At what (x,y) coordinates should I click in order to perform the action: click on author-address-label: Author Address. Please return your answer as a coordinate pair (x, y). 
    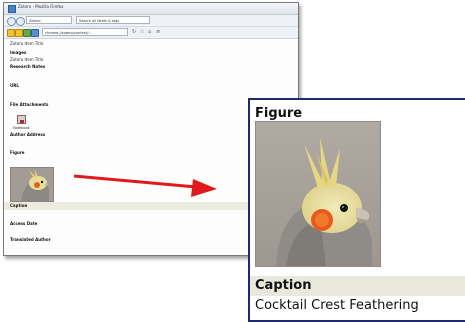
    Looking at the image, I should click on (28, 134).